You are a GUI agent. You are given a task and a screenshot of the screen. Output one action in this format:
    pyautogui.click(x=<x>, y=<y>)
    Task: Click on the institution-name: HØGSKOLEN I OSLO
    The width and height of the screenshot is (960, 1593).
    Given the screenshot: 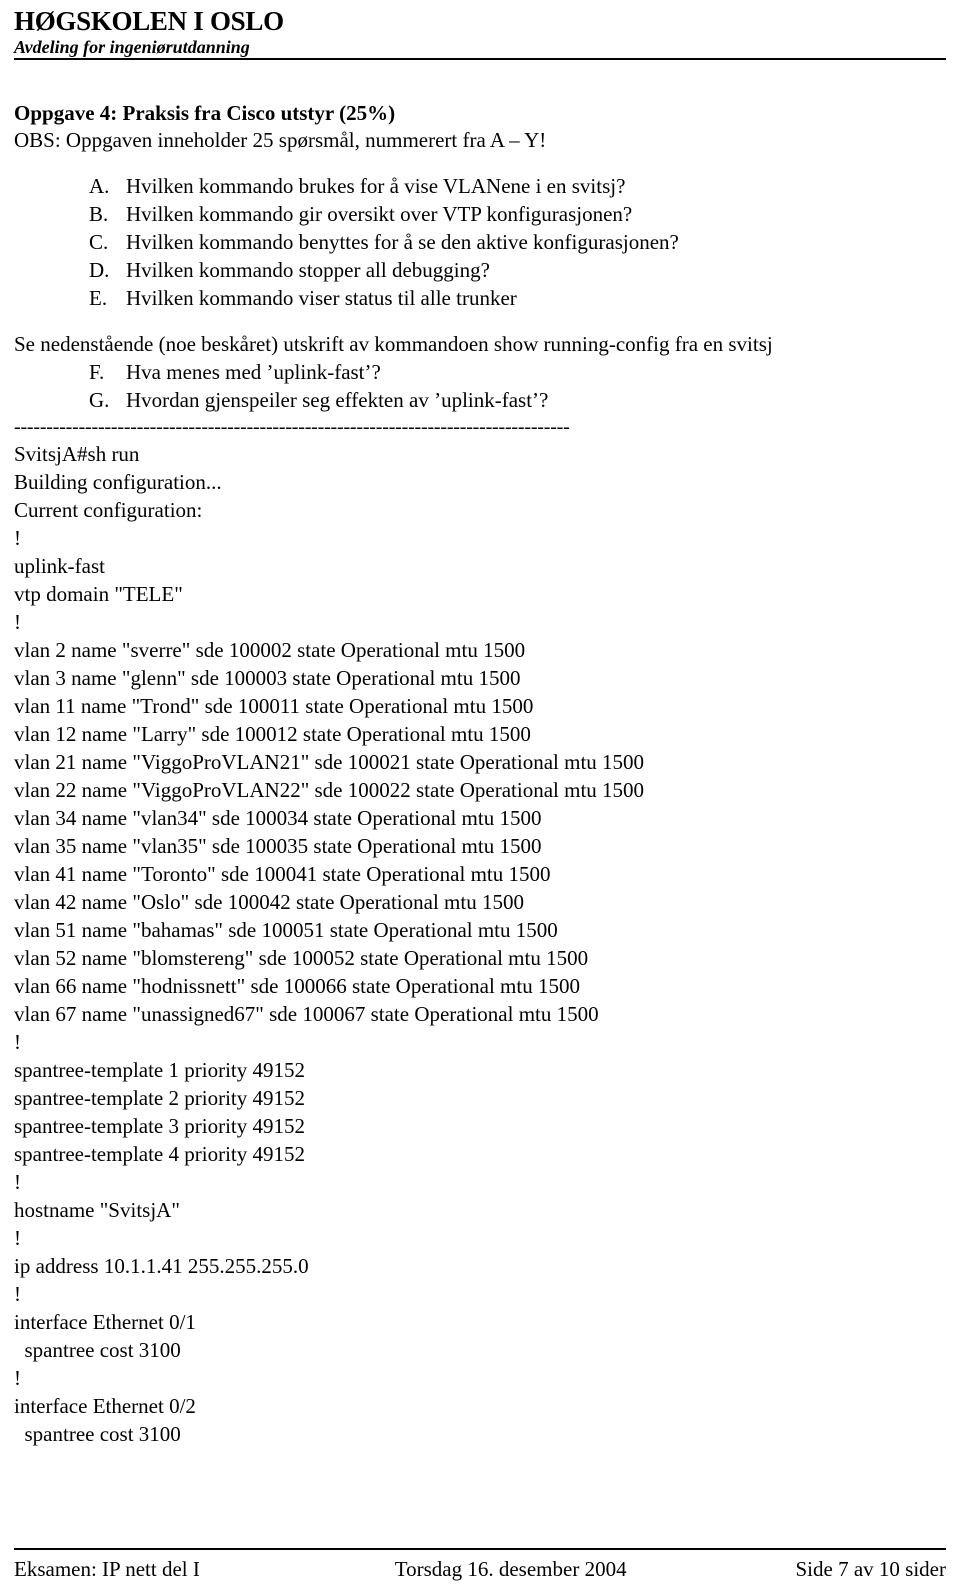 What is the action you would take?
    pyautogui.click(x=149, y=21)
    